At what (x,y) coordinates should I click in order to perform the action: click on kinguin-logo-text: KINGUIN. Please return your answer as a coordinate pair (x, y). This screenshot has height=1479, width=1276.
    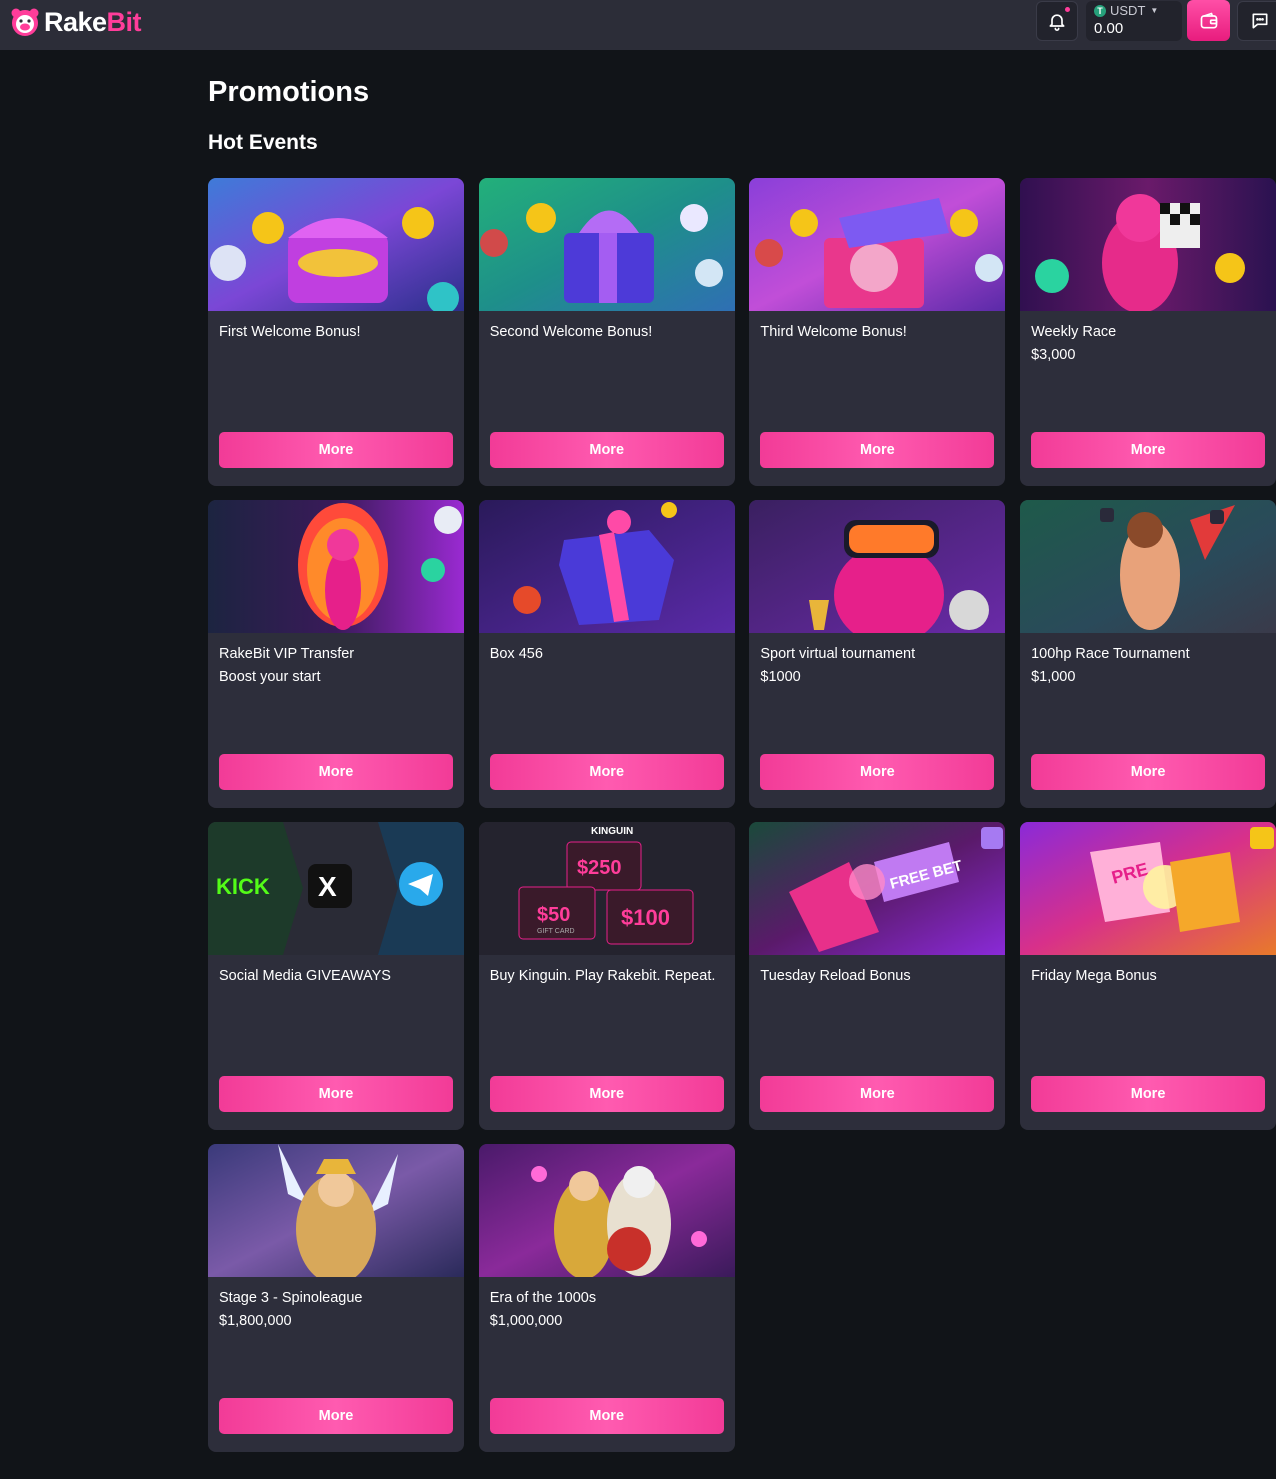
    Looking at the image, I should click on (612, 831).